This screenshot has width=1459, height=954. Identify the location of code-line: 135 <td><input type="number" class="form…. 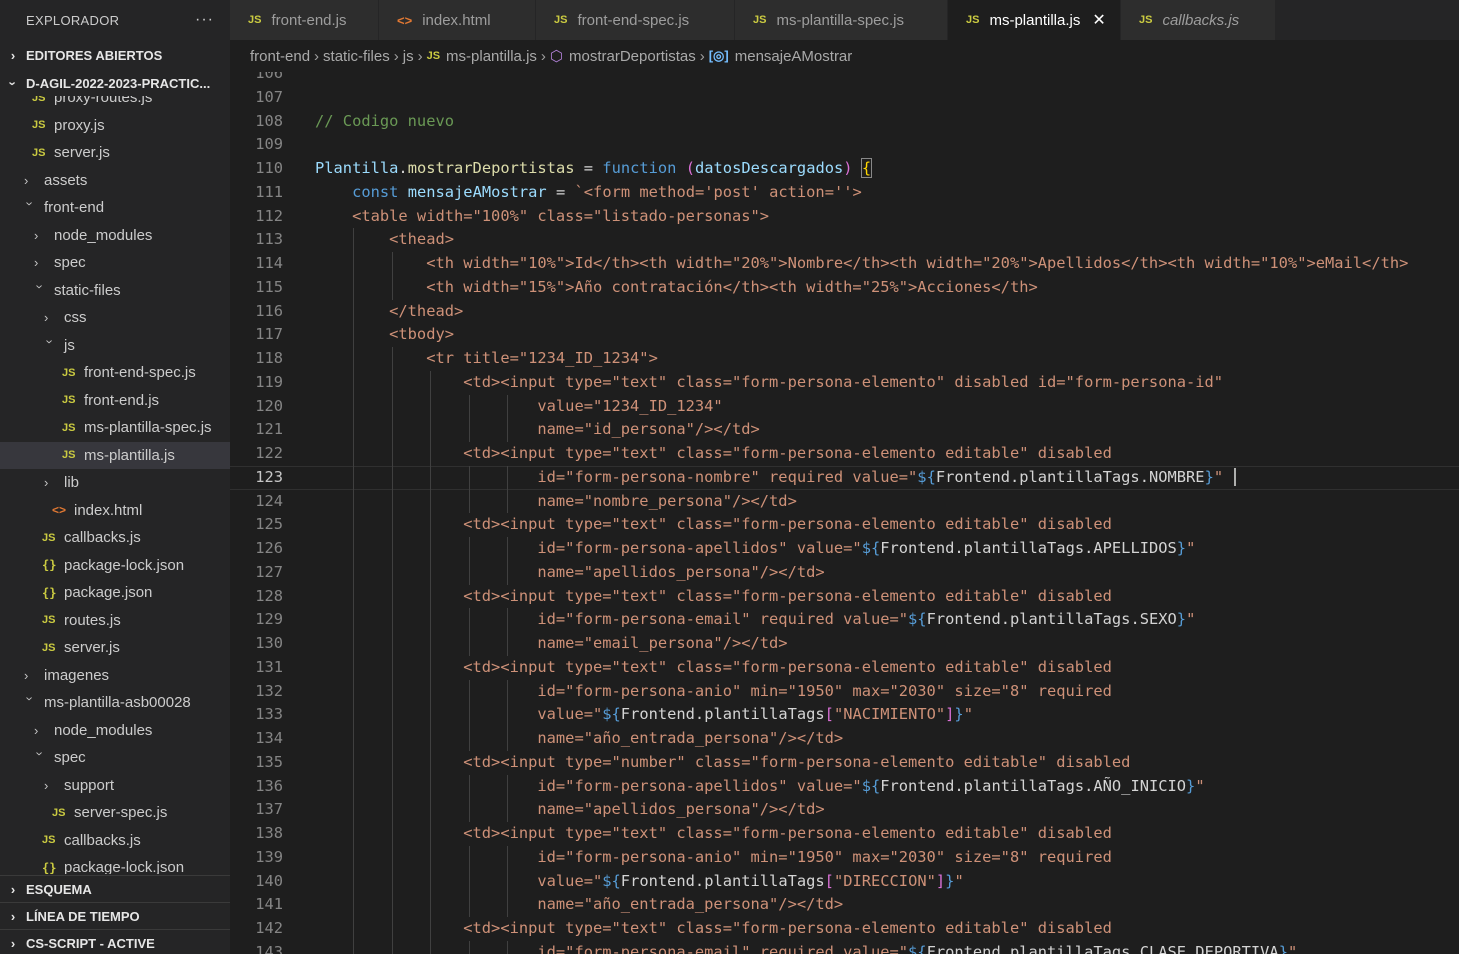
(844, 762).